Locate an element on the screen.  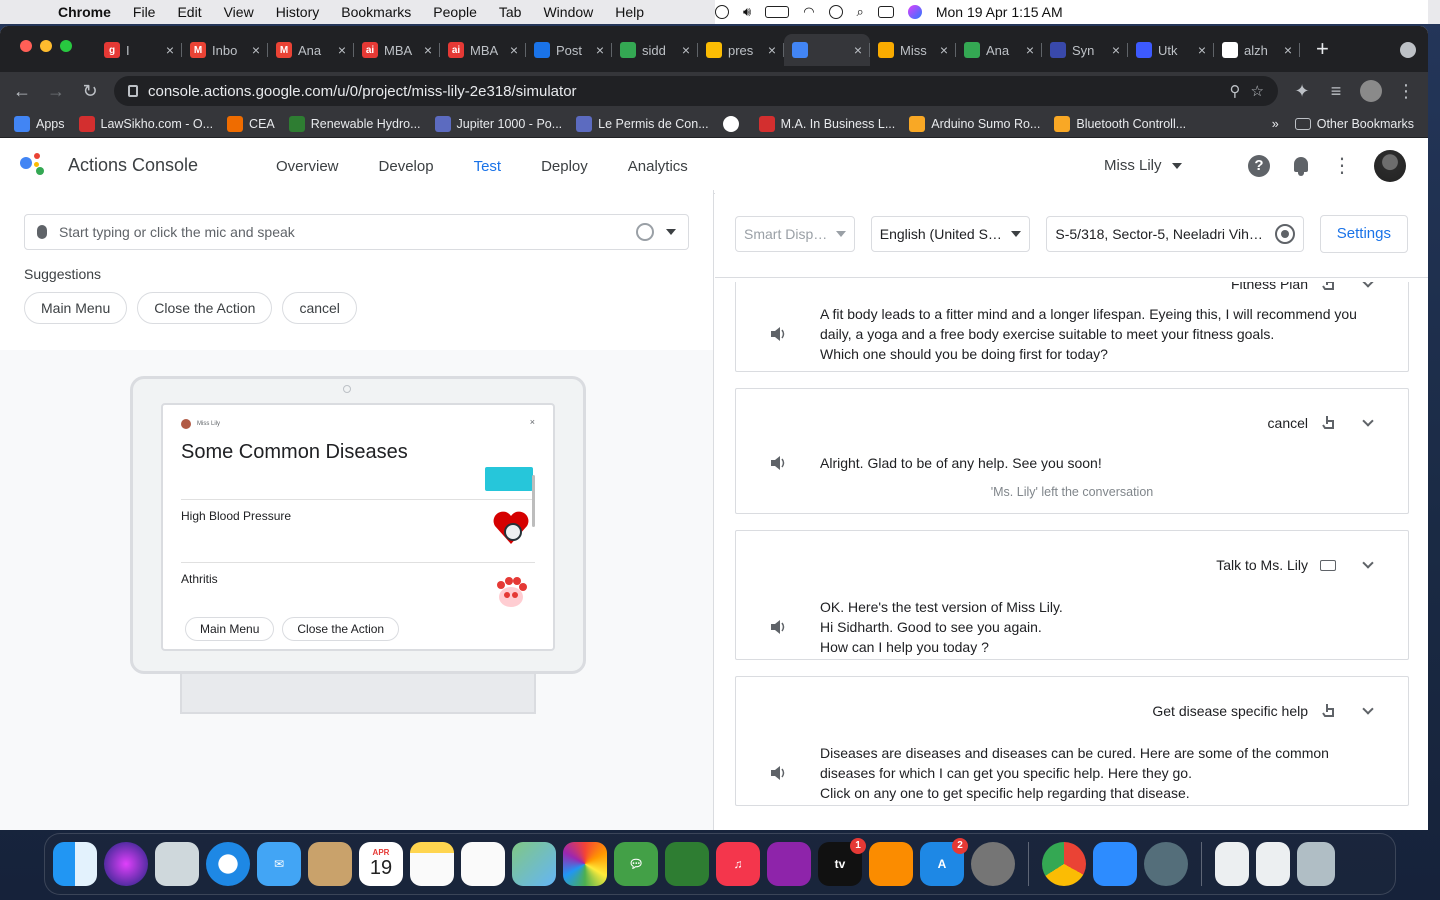
bookmark-star-icon: ☆ is located at coordinates (1257, 91).